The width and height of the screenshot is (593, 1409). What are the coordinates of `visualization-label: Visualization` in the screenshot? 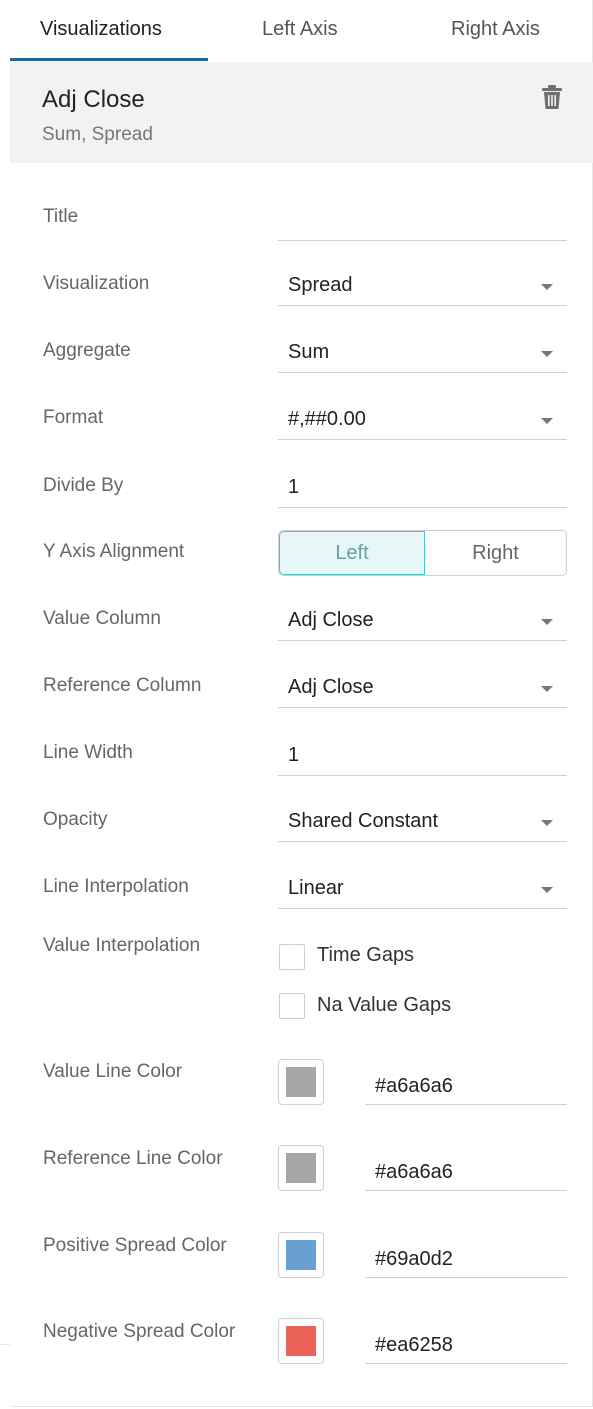 It's located at (96, 283).